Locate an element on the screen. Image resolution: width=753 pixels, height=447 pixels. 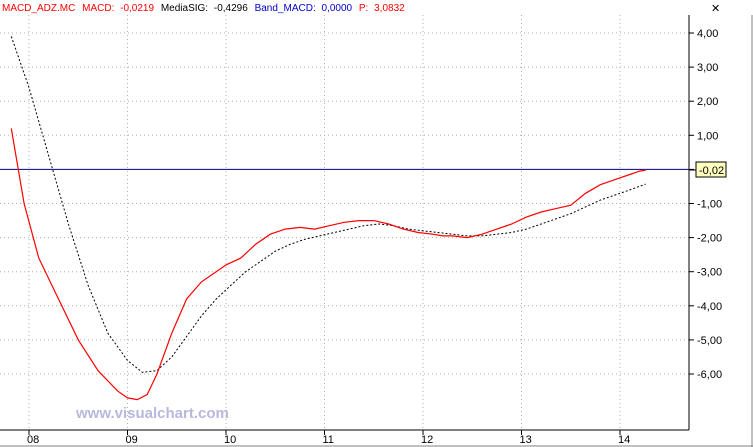
header-series-label: MACD_ADZ.MC is located at coordinates (38, 8).